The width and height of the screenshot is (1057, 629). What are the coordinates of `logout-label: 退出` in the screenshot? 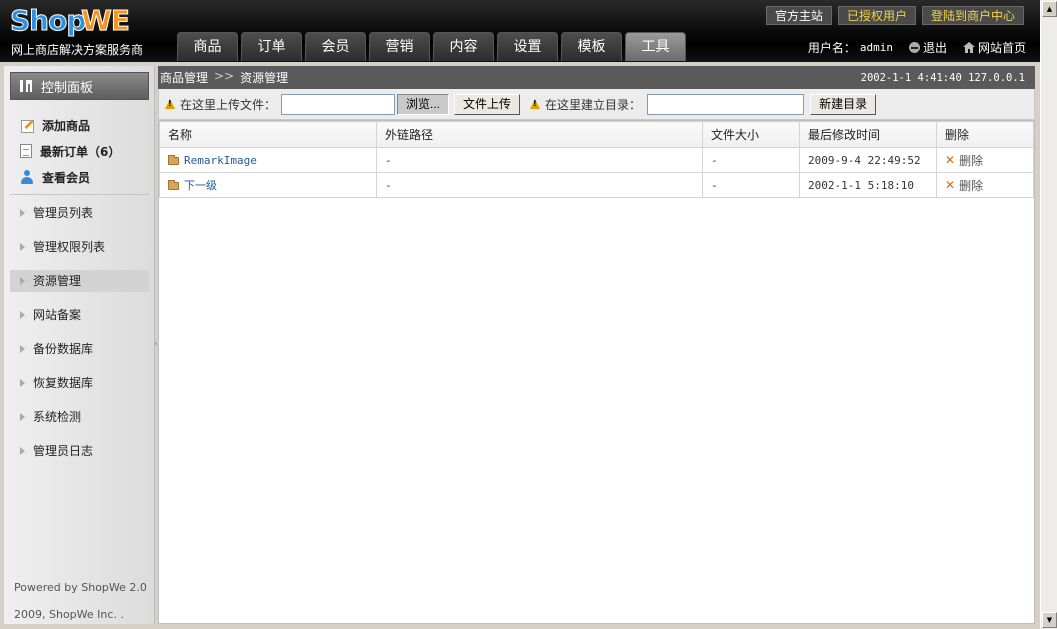 It's located at (934, 48).